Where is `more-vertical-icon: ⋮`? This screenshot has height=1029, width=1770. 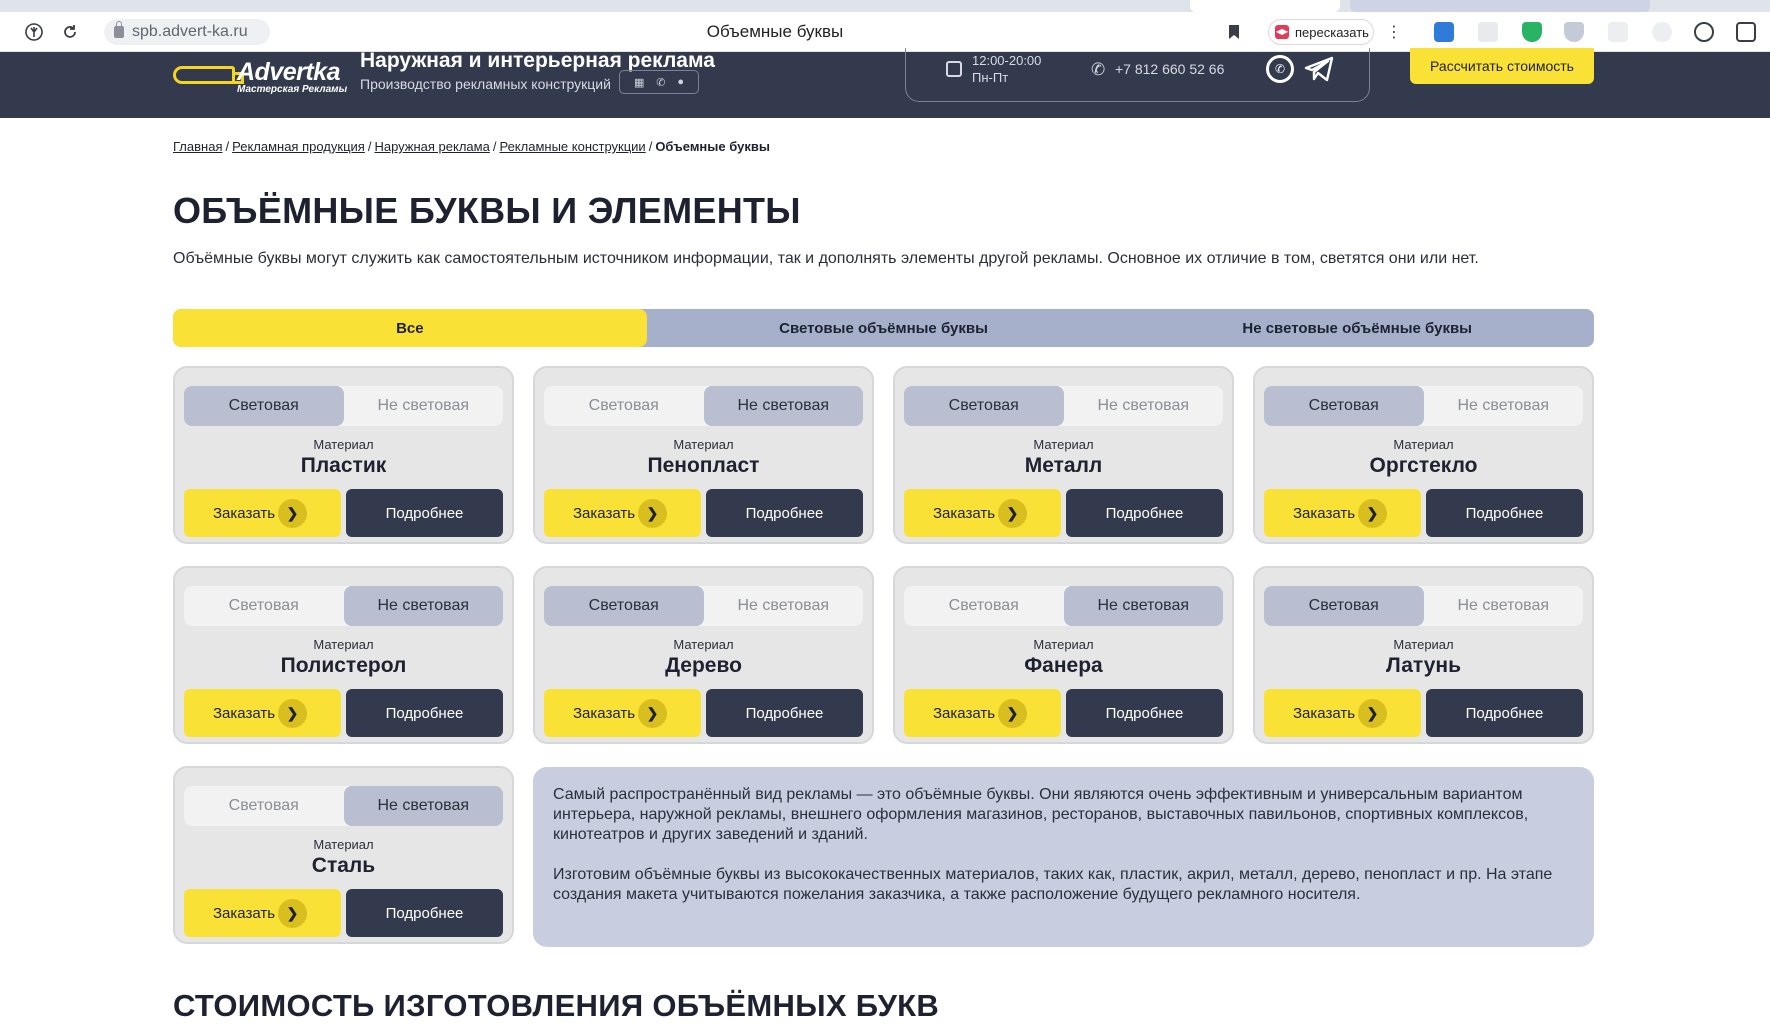
more-vertical-icon: ⋮ is located at coordinates (1394, 32).